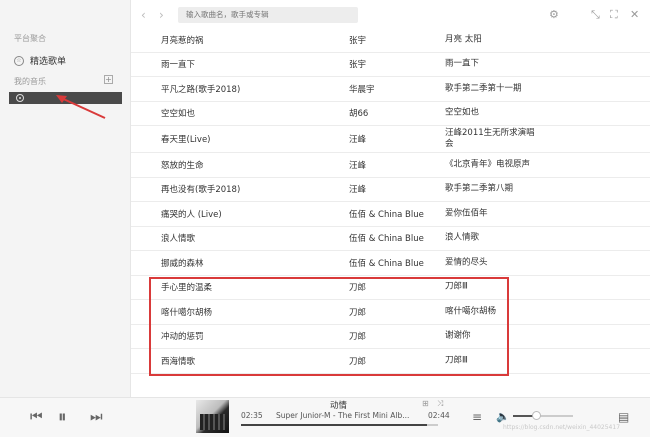  I want to click on section-platform: 平台聚合, so click(30, 38).